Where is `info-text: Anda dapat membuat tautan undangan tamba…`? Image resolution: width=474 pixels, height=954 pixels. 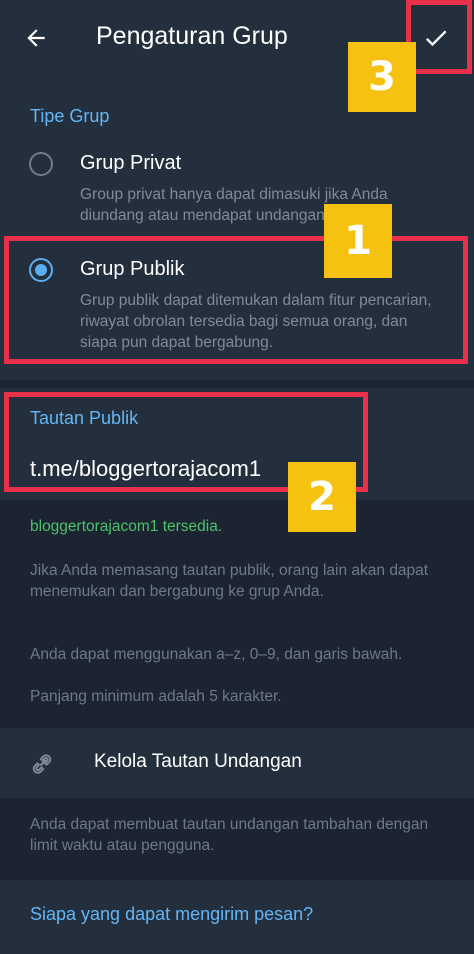 info-text: Anda dapat membuat tautan undangan tamba… is located at coordinates (229, 835).